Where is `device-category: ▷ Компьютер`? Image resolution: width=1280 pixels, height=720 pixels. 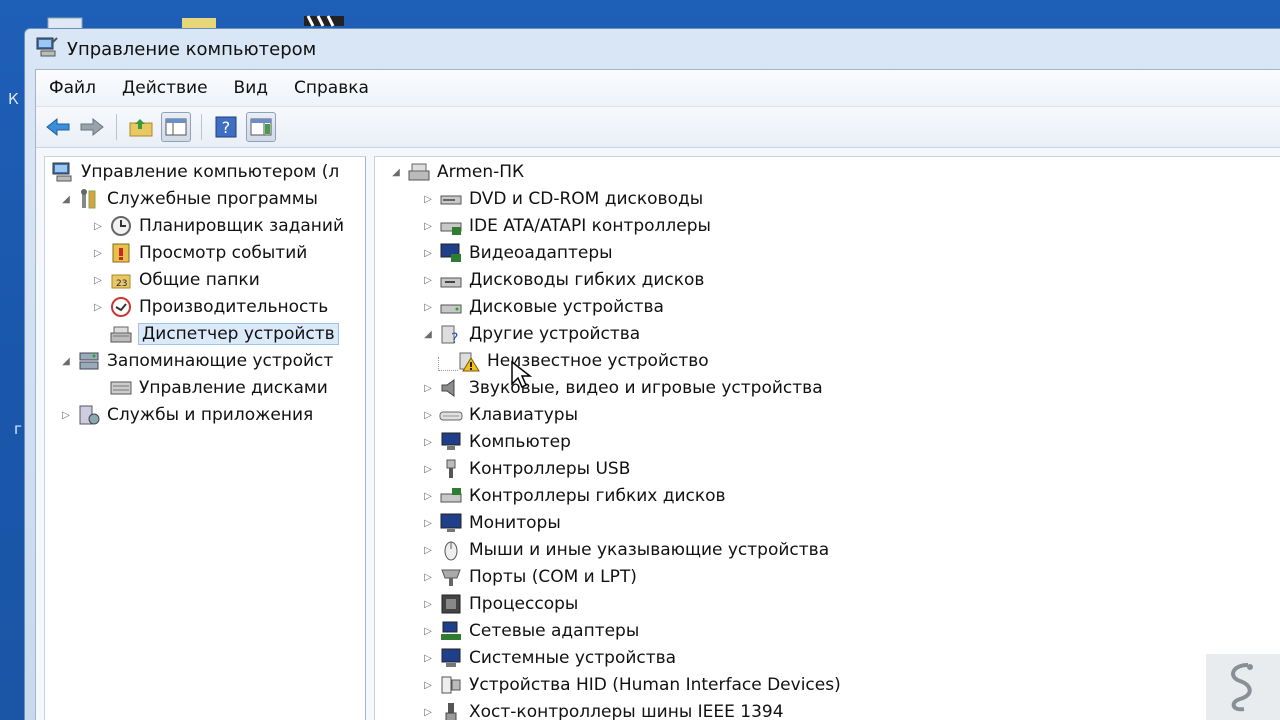
device-category: ▷ Компьютер is located at coordinates (496, 442).